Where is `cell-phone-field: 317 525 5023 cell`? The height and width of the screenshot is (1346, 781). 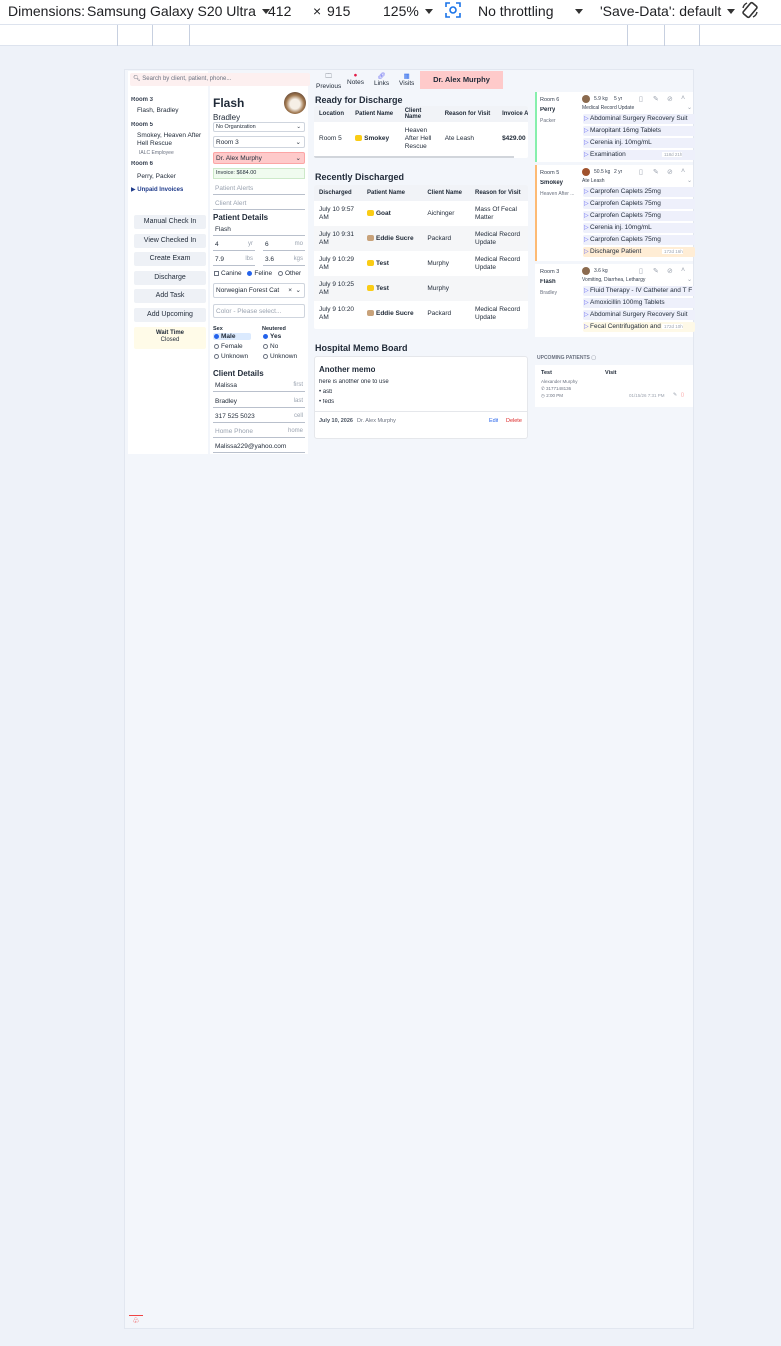
cell-phone-field: 317 525 5023 cell is located at coordinates (259, 417).